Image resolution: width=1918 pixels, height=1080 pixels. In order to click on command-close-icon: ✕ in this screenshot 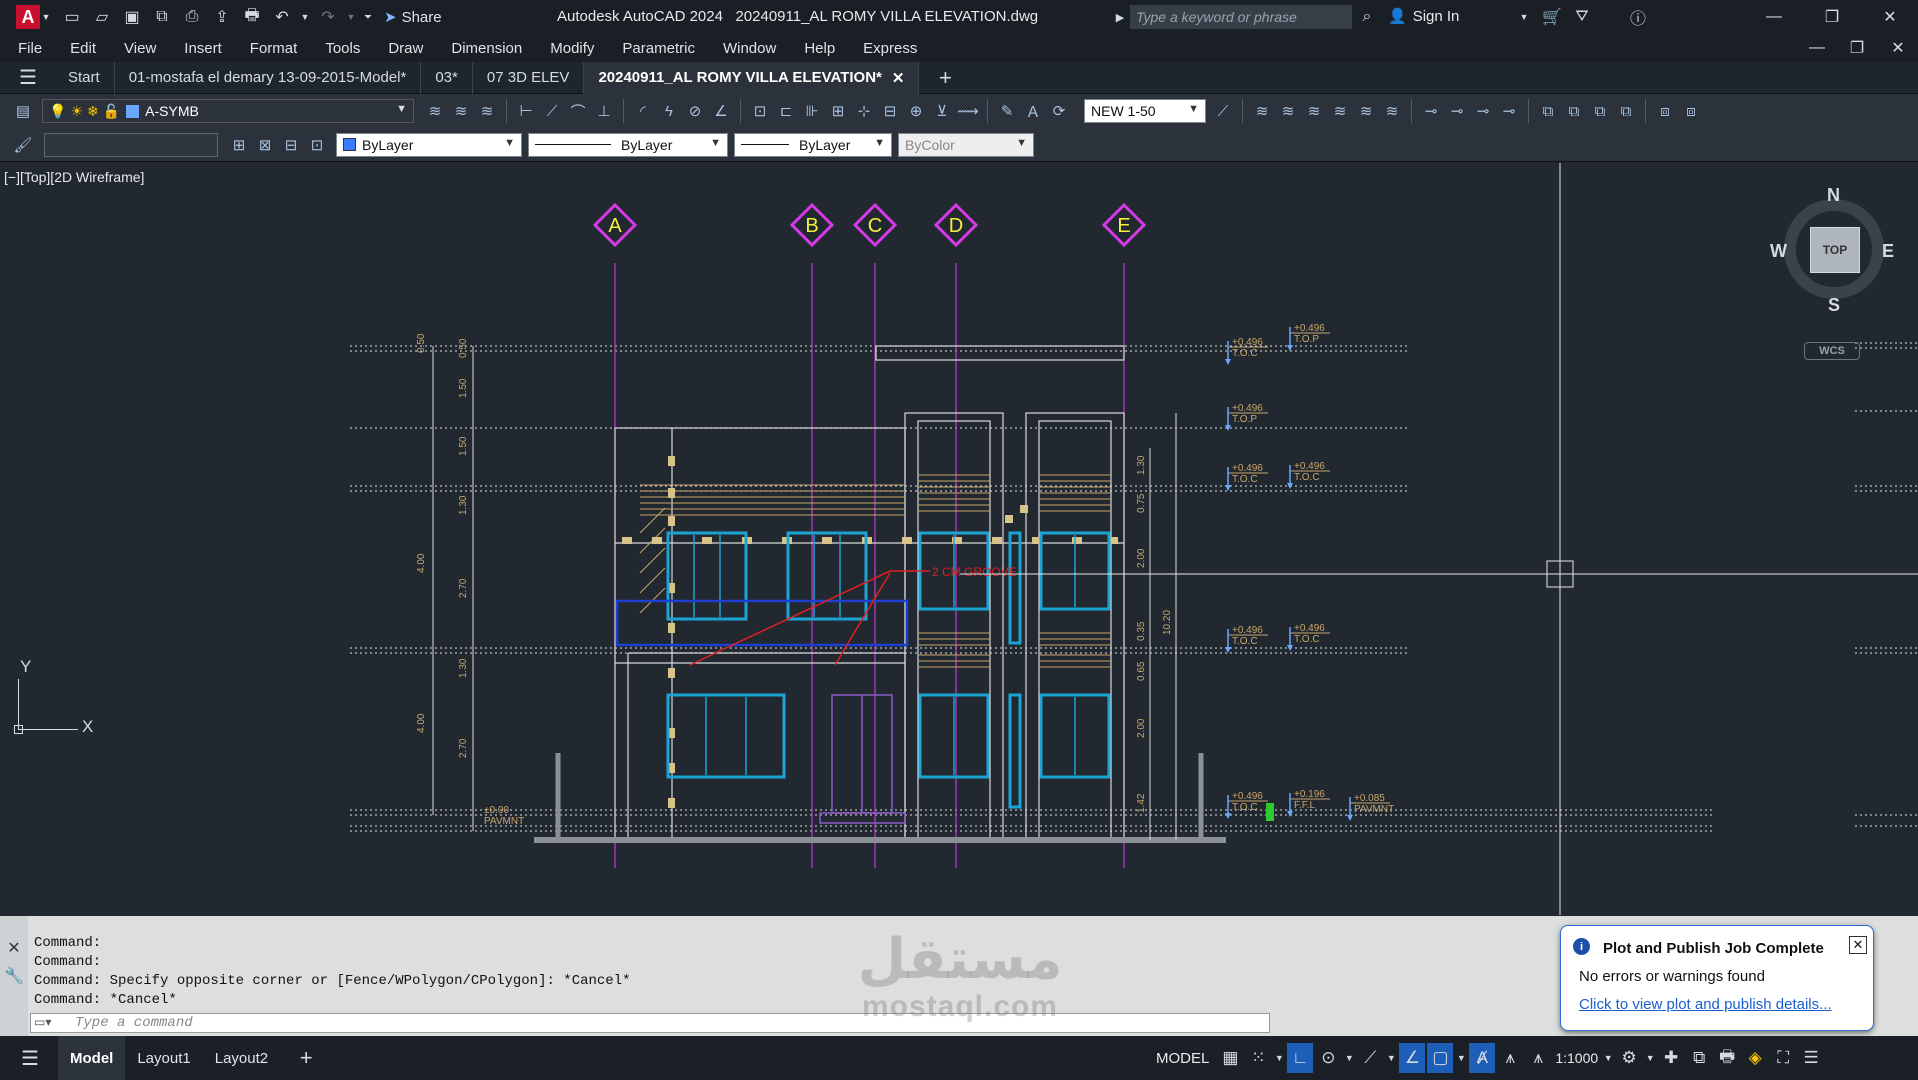, I will do `click(14, 948)`.